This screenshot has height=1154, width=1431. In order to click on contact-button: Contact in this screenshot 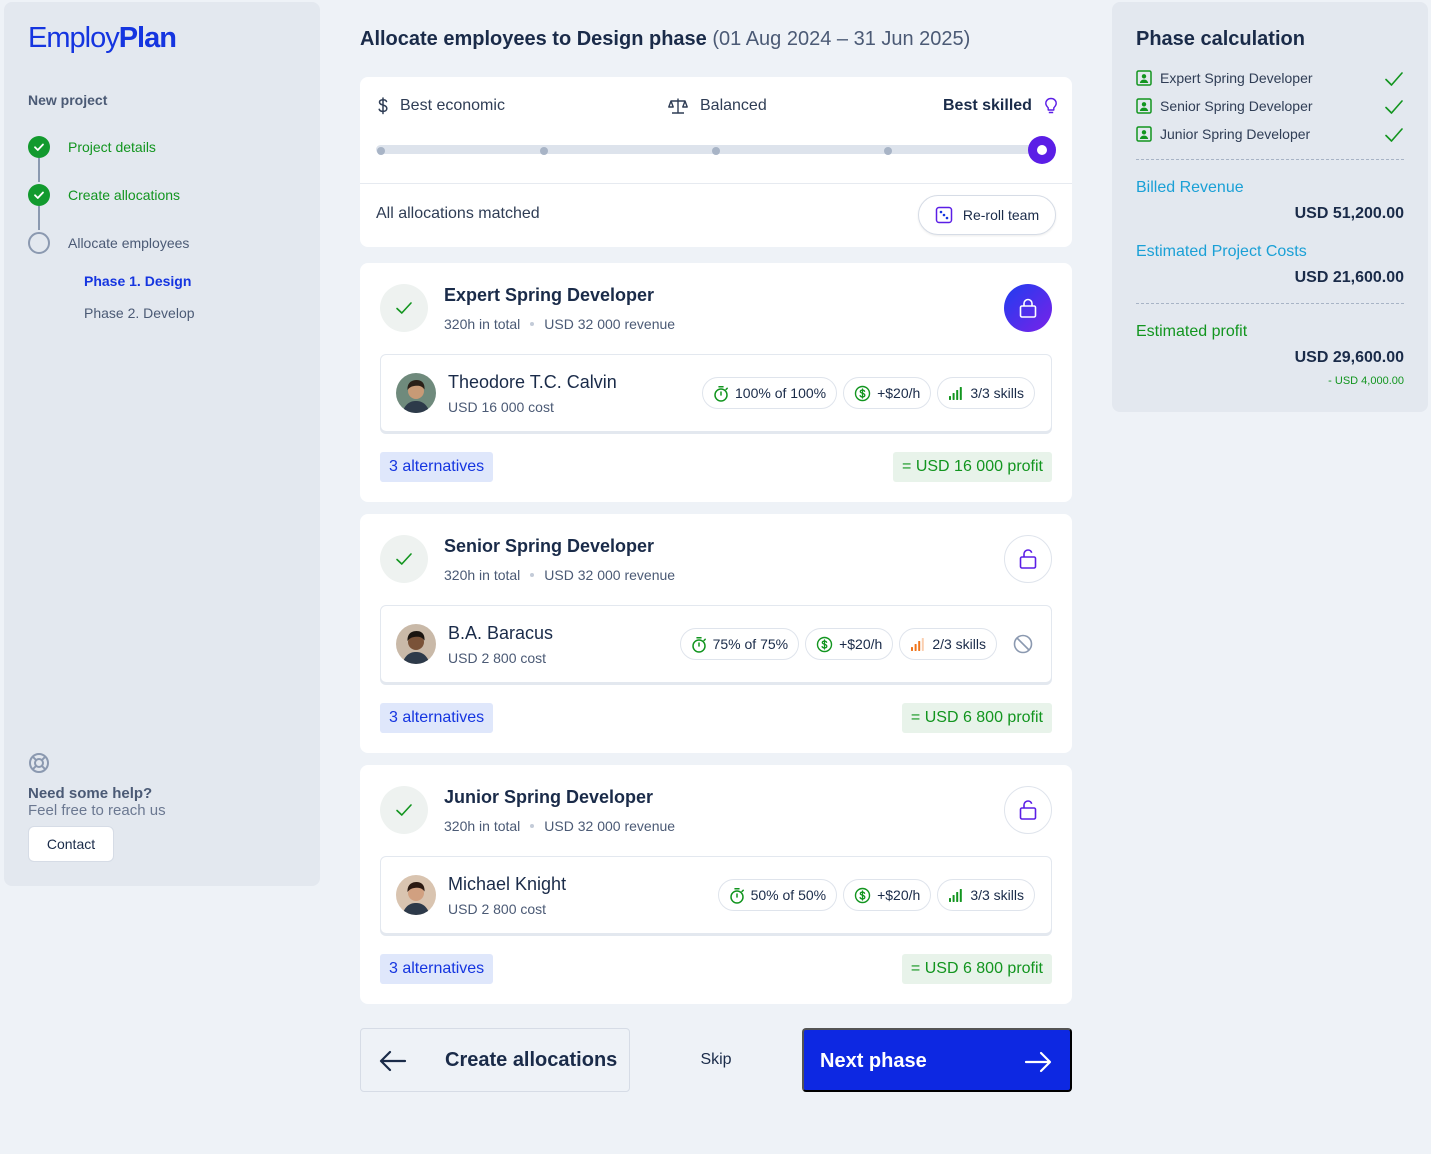, I will do `click(71, 844)`.